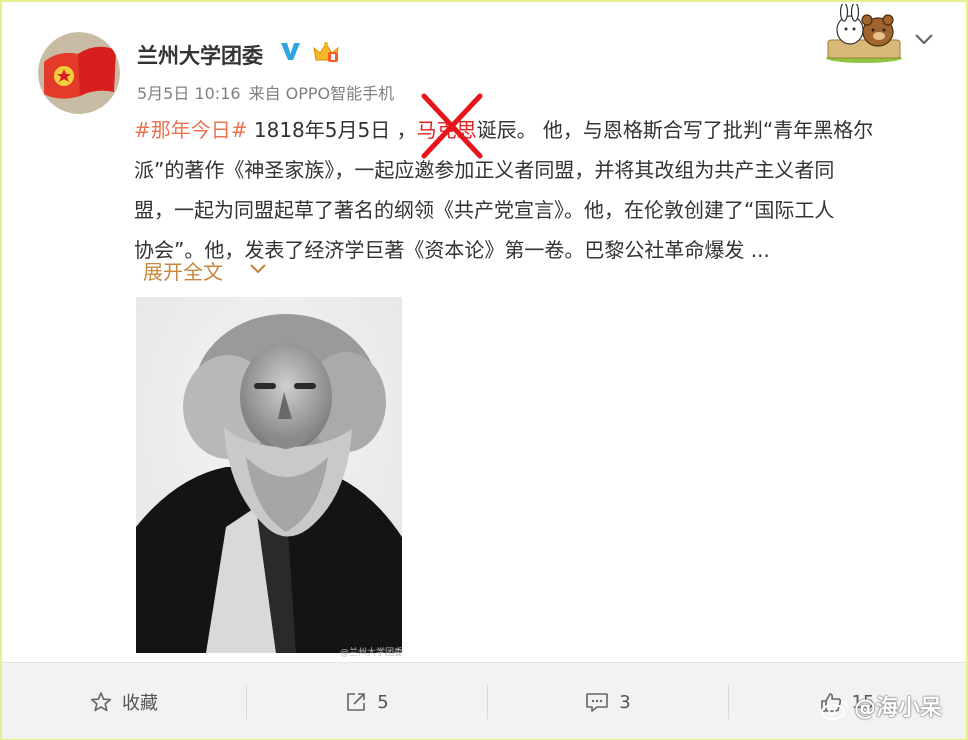 The width and height of the screenshot is (968, 740). I want to click on repost-button: 5, so click(367, 702).